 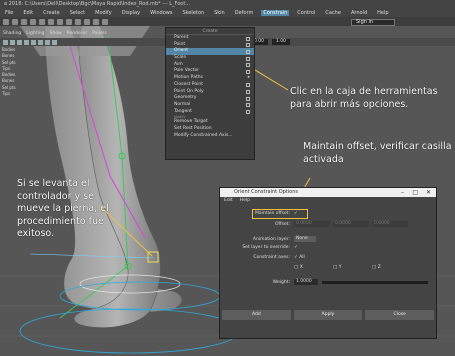 What do you see at coordinates (105, 22) in the screenshot?
I see `render-icon` at bounding box center [105, 22].